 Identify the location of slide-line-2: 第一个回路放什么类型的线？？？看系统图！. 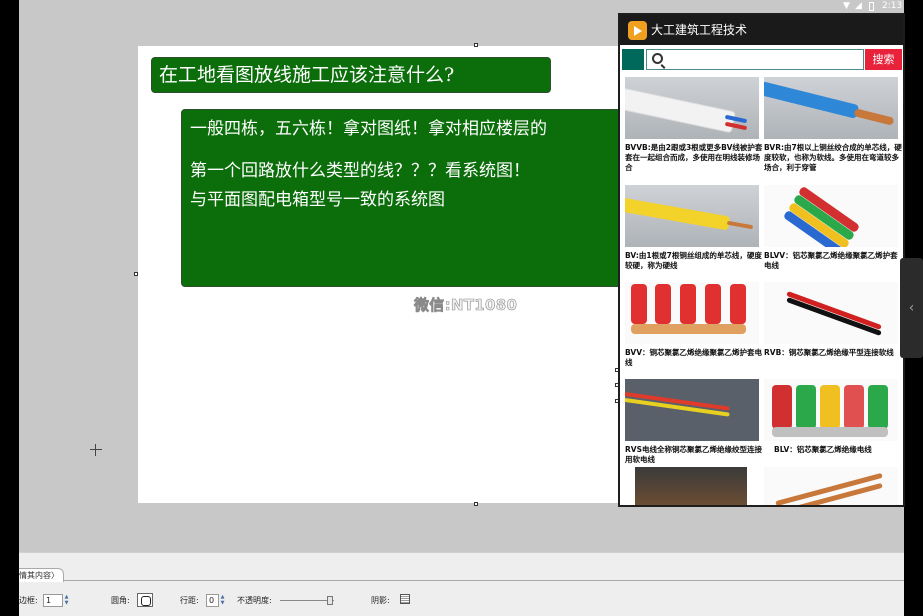
(360, 171).